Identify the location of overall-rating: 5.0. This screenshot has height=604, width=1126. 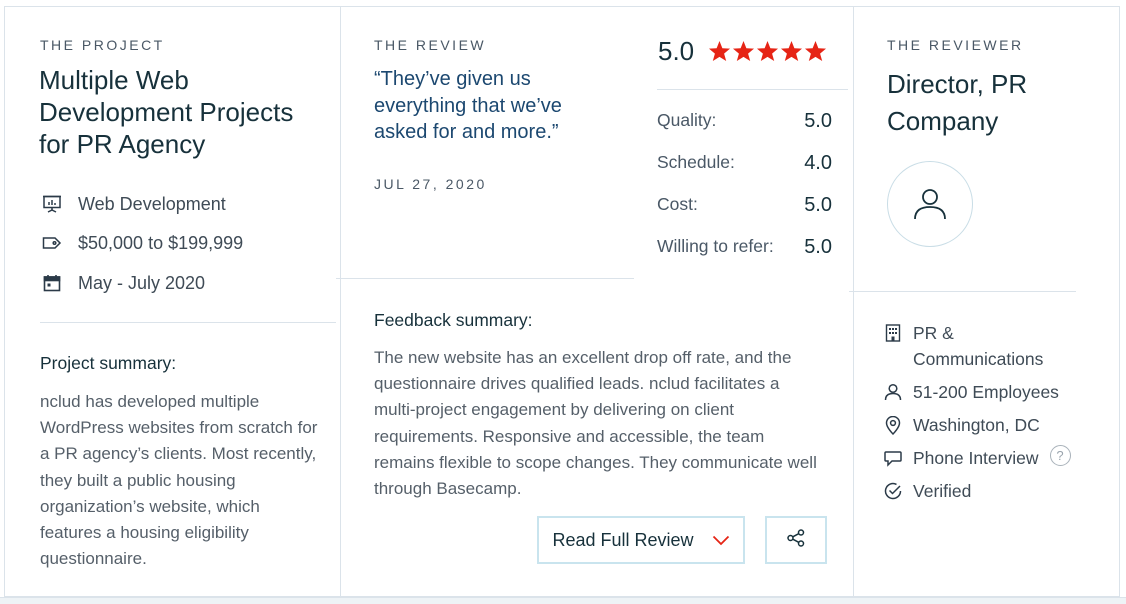
(676, 51).